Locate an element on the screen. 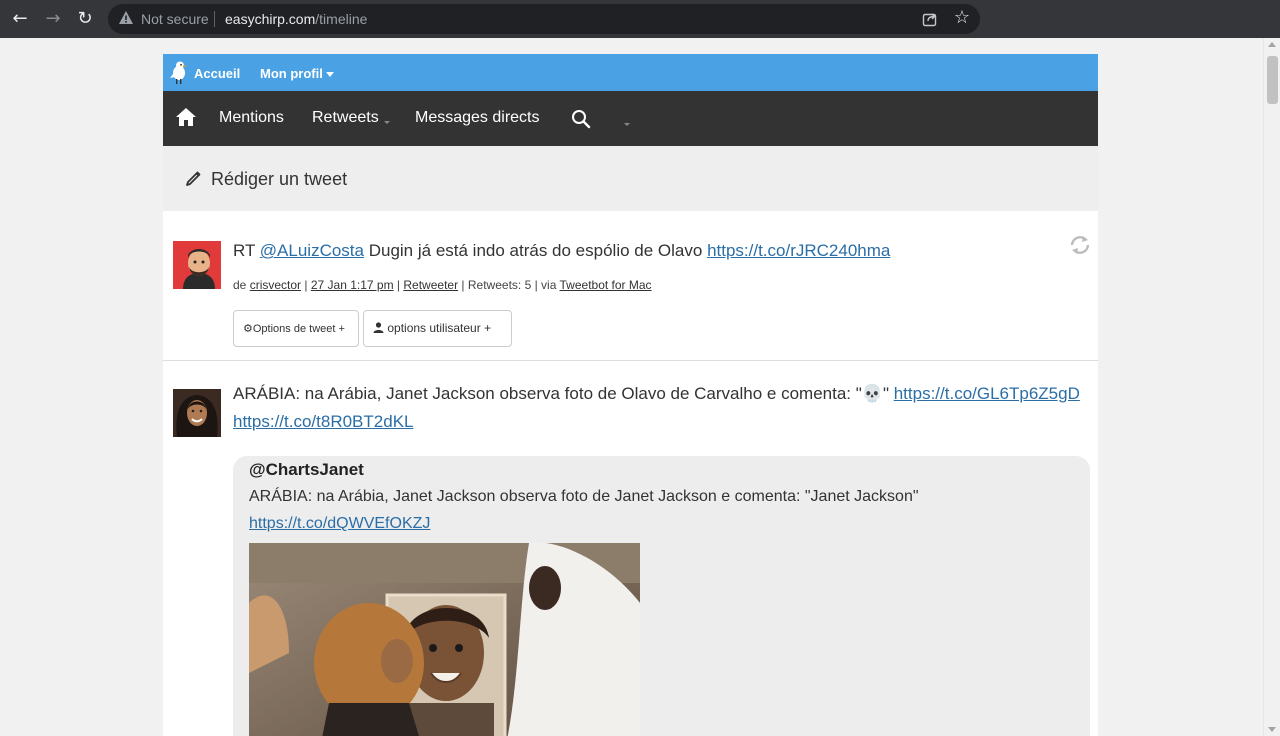  user-icon is located at coordinates (378, 327).